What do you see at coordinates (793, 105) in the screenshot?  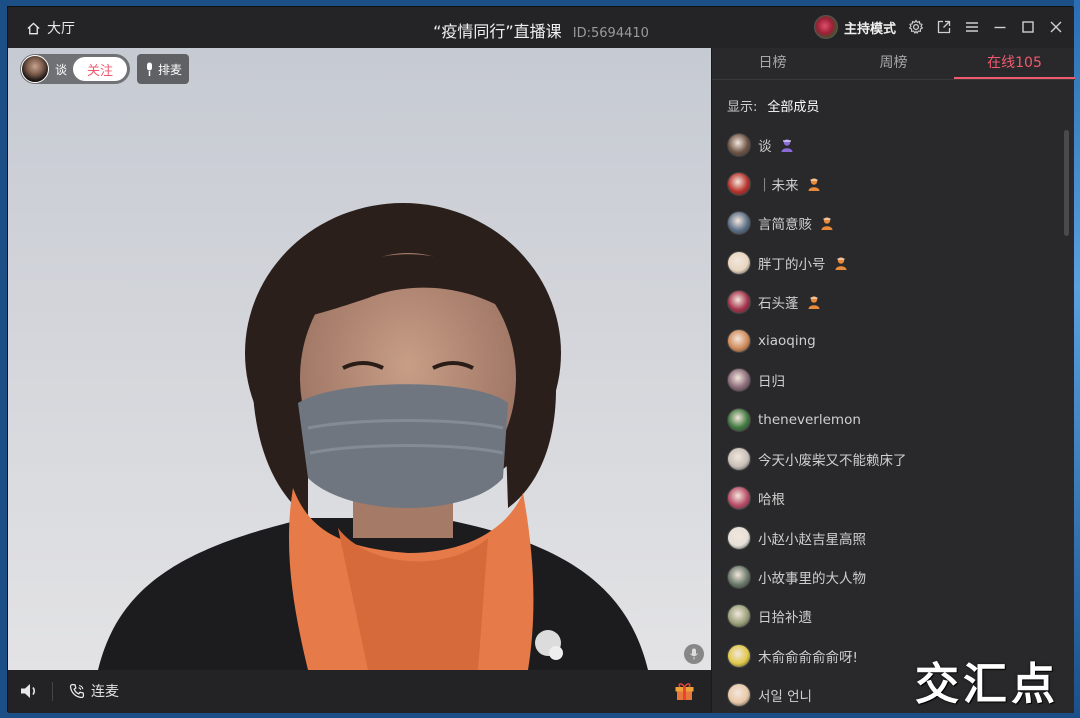 I see `member-filter-select: 全部成员` at bounding box center [793, 105].